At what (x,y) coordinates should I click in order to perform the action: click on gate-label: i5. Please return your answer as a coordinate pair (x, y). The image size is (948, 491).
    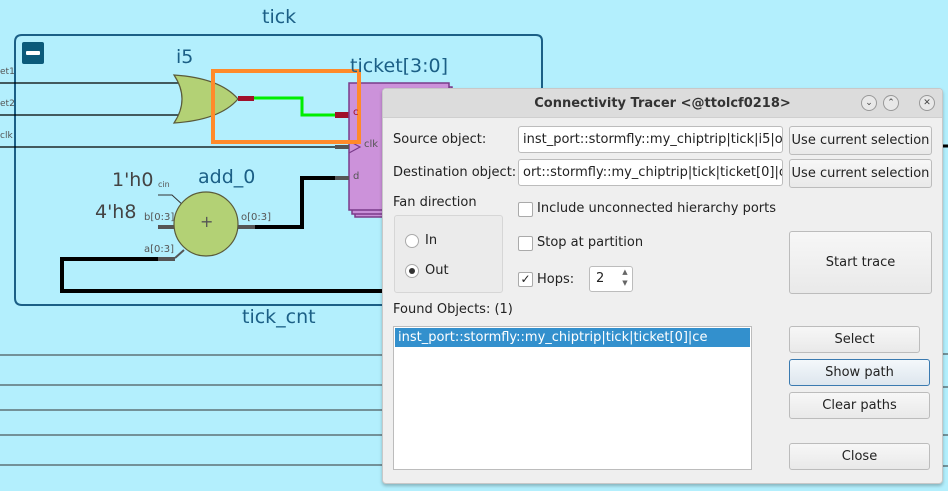
    Looking at the image, I should click on (185, 57).